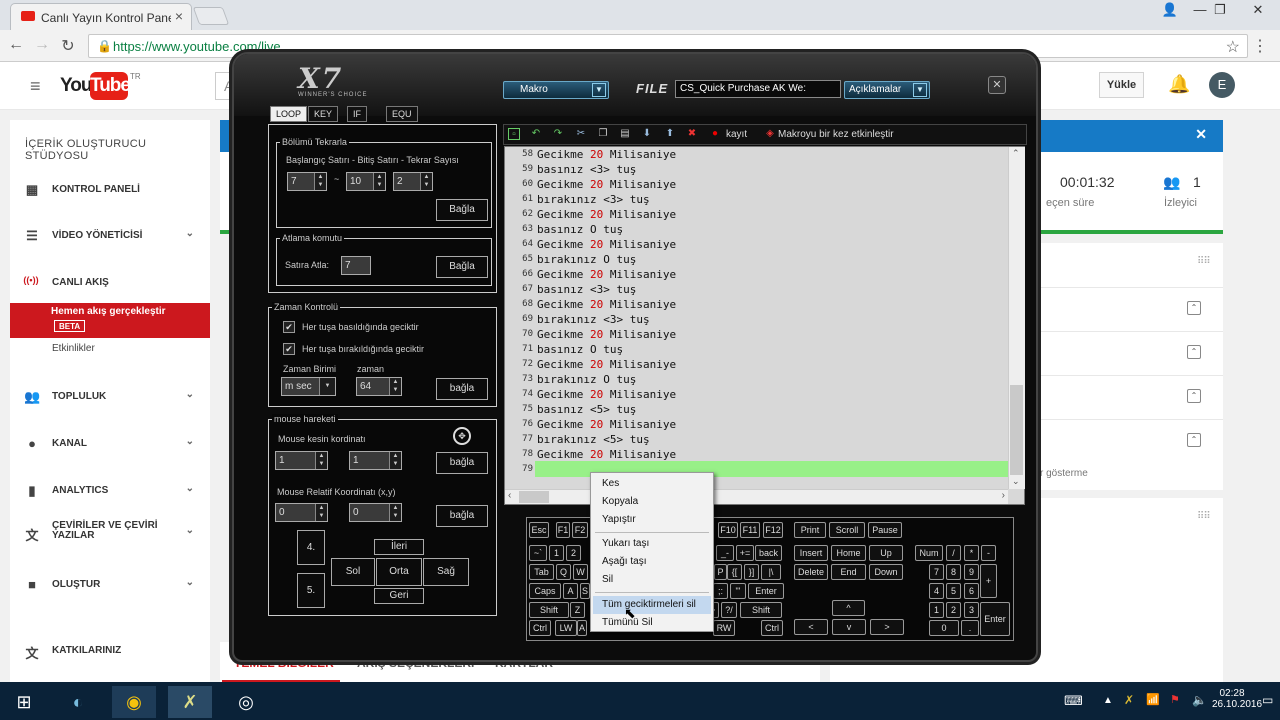 The width and height of the screenshot is (1280, 720). Describe the element at coordinates (692, 134) in the screenshot. I see `delete-icon: ✖` at that location.